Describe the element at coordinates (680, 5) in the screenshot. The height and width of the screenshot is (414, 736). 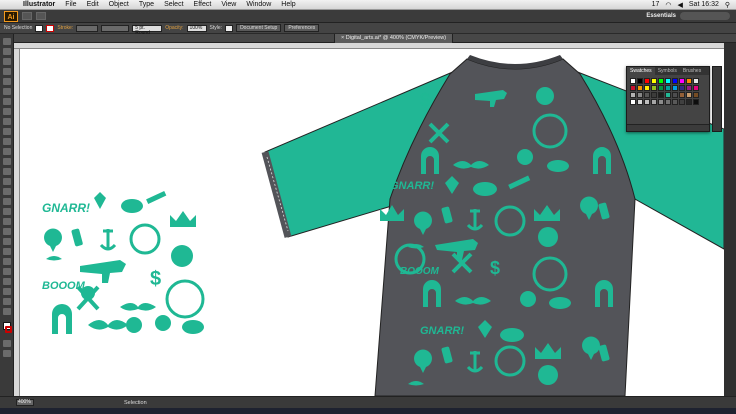
I see `volume-icon: ◀` at that location.